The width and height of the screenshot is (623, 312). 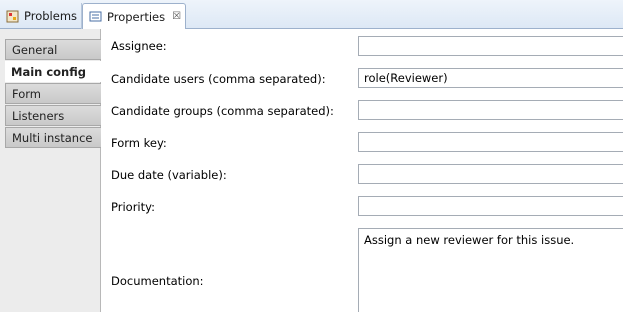 What do you see at coordinates (176, 16) in the screenshot?
I see `close-icon: ☒` at bounding box center [176, 16].